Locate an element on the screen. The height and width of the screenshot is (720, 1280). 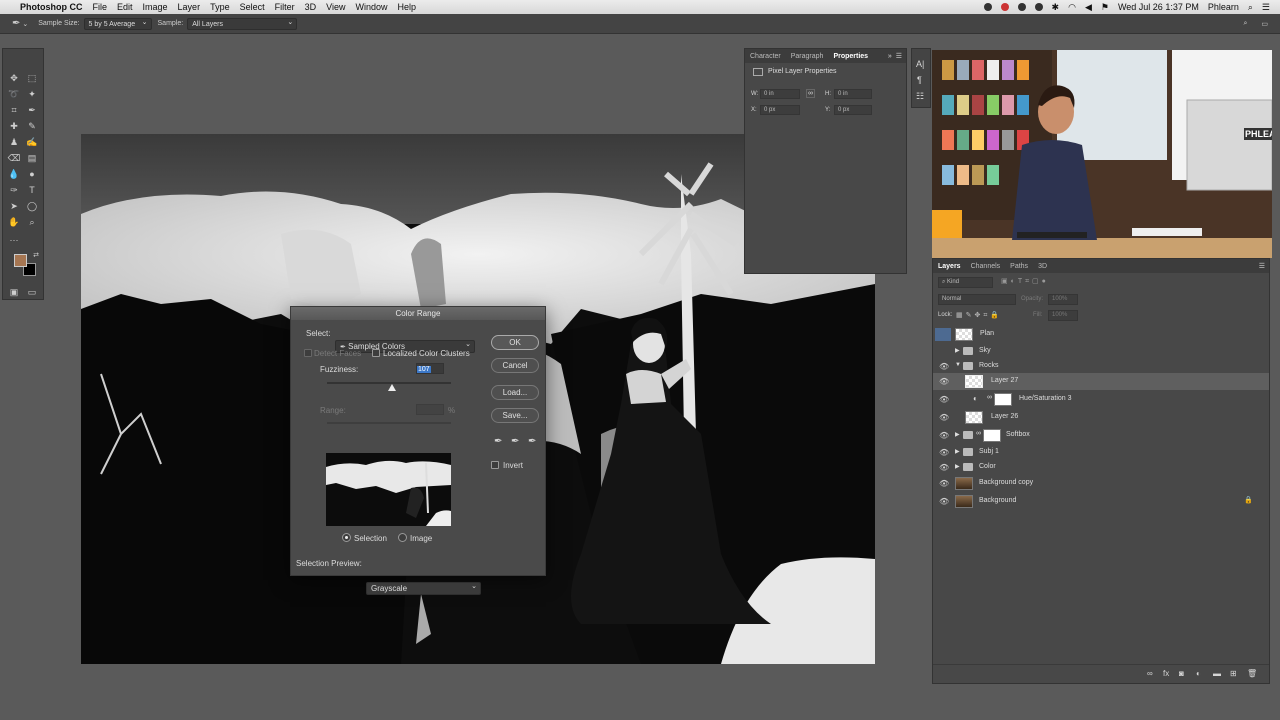
dodge-tool-icon: ● is located at coordinates (32, 174).